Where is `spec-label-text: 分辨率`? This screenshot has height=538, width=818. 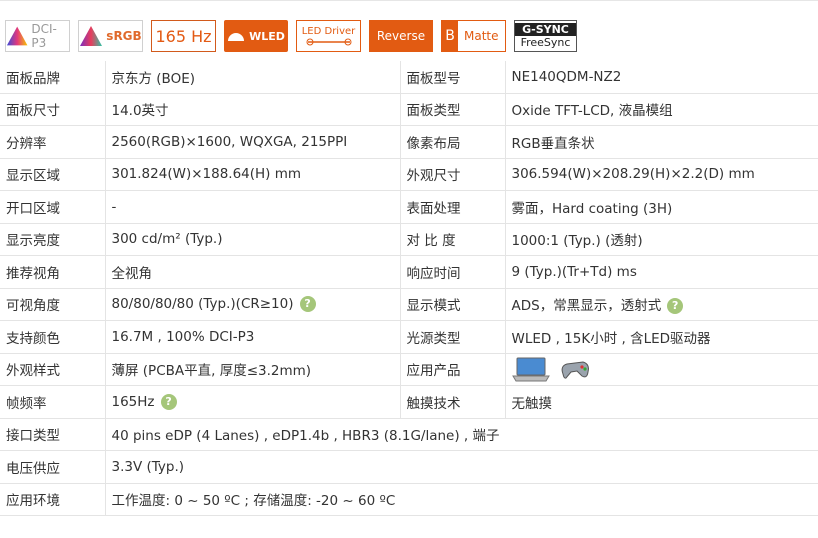
spec-label-text: 分辨率 is located at coordinates (26, 143).